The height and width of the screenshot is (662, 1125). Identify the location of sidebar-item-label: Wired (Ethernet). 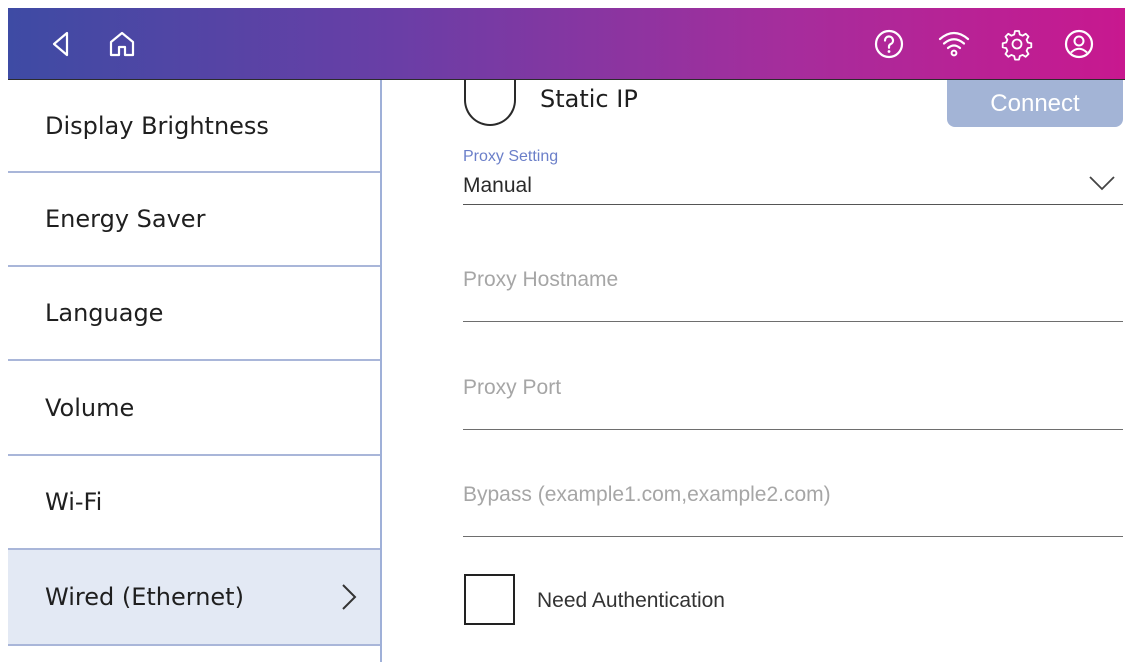
(144, 597).